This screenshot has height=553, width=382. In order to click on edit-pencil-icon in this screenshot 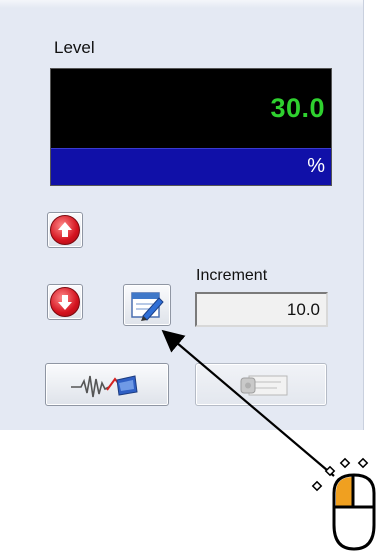, I will do `click(147, 306)`.